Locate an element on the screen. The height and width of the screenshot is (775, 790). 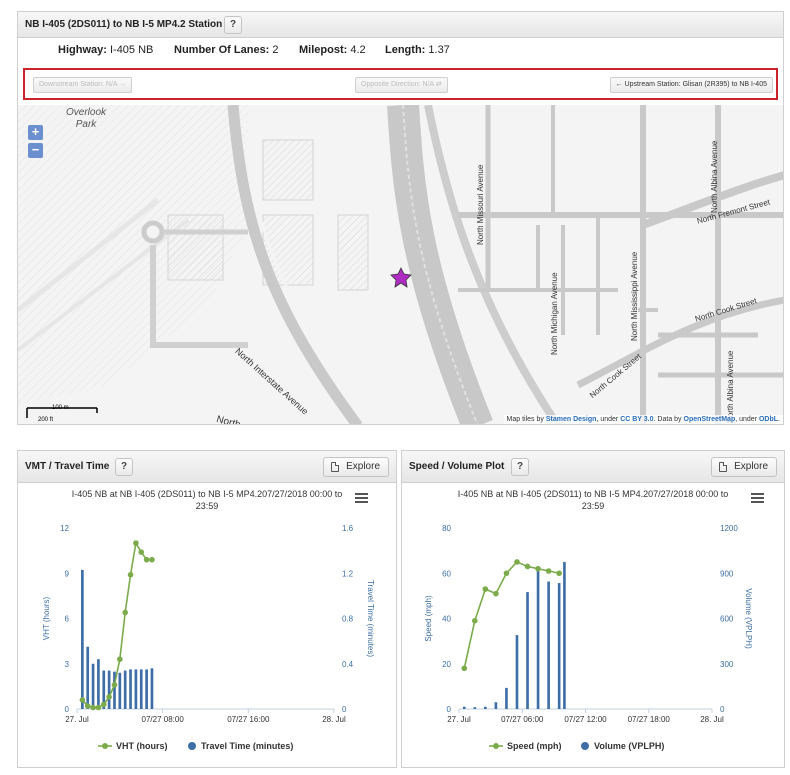
vmt-x-tick: 28. Jul is located at coordinates (334, 719).